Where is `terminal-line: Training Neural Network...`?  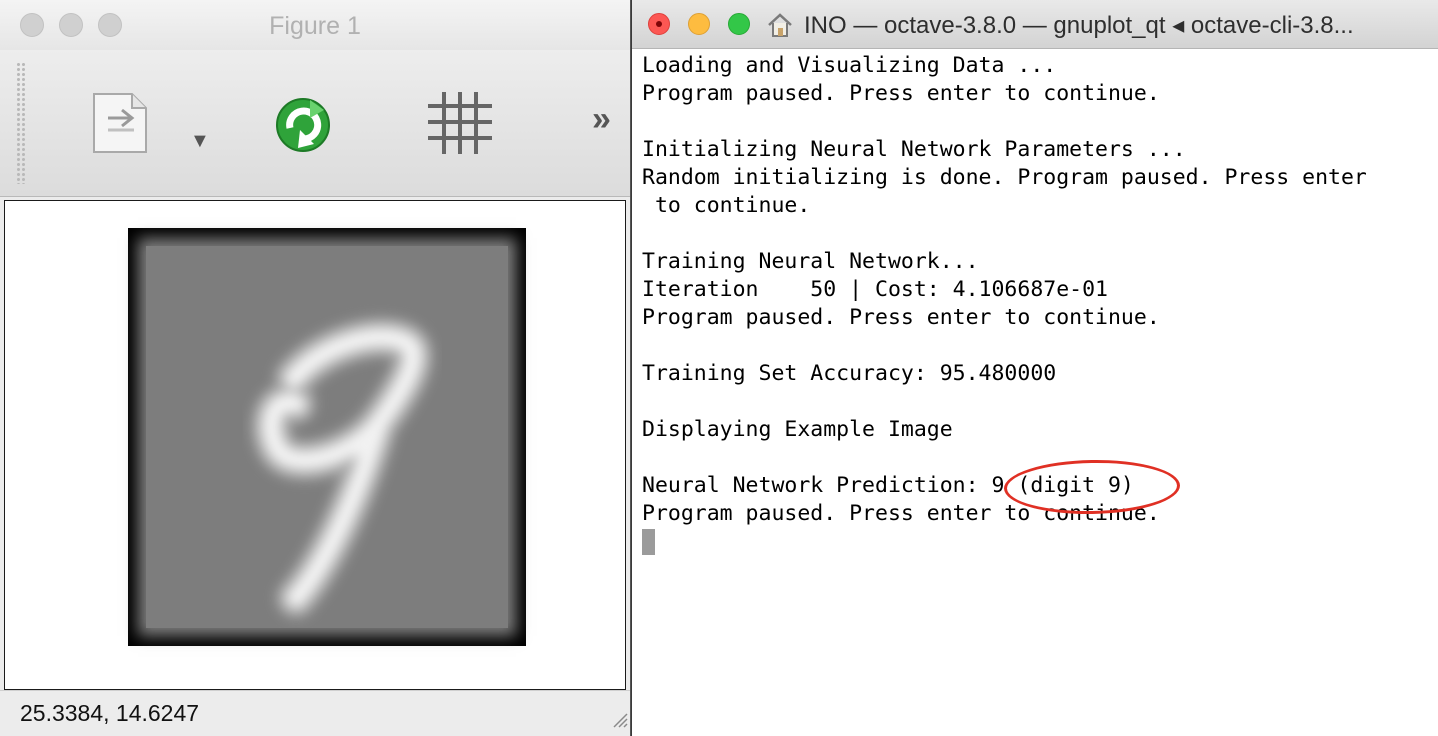 terminal-line: Training Neural Network... is located at coordinates (810, 261).